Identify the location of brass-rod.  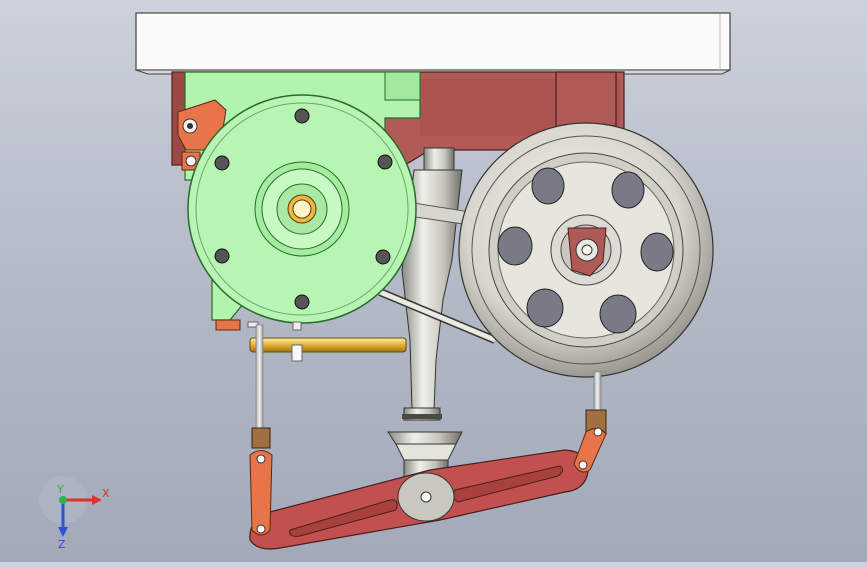
(328, 349).